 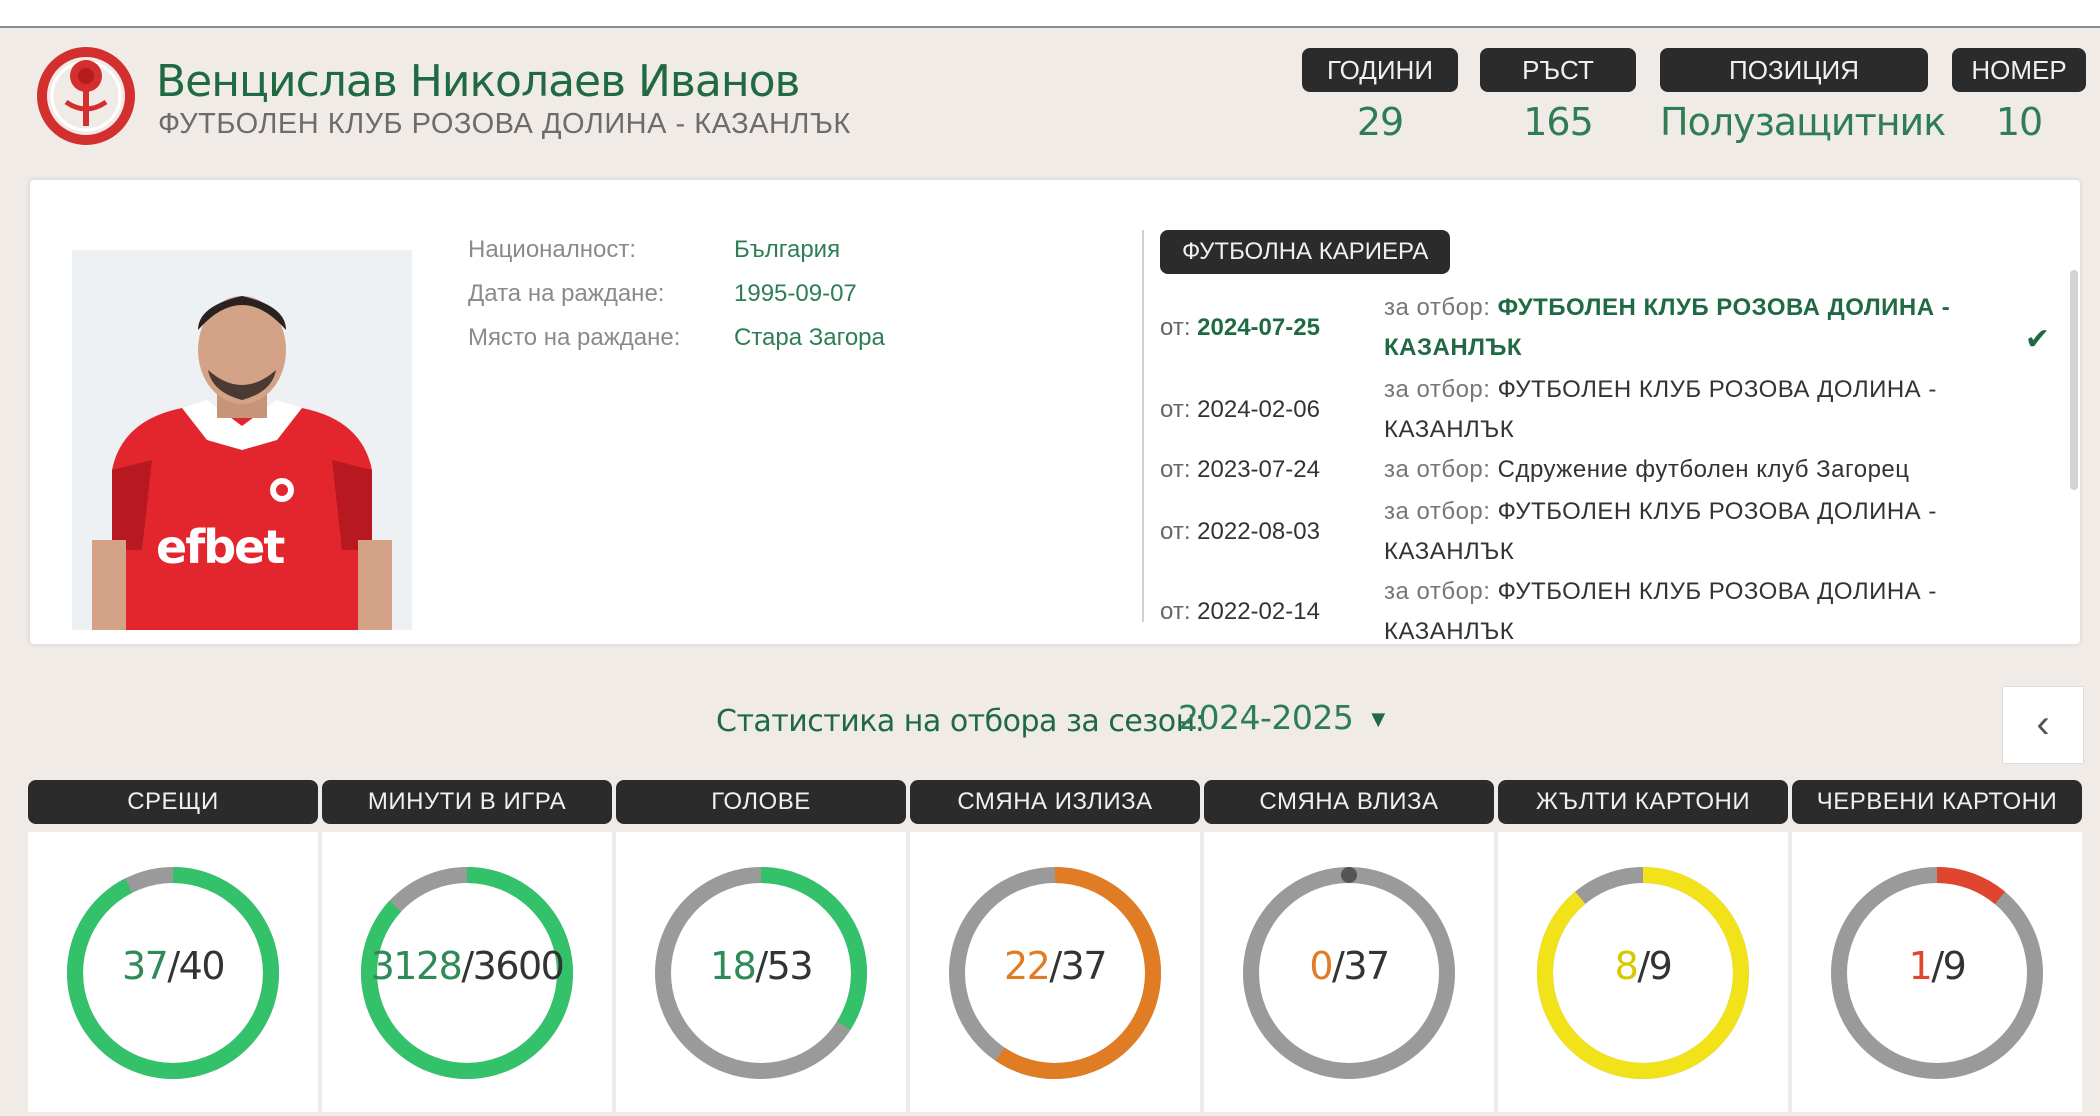 I want to click on info-age-label: ГОДИНИ, so click(x=1380, y=70).